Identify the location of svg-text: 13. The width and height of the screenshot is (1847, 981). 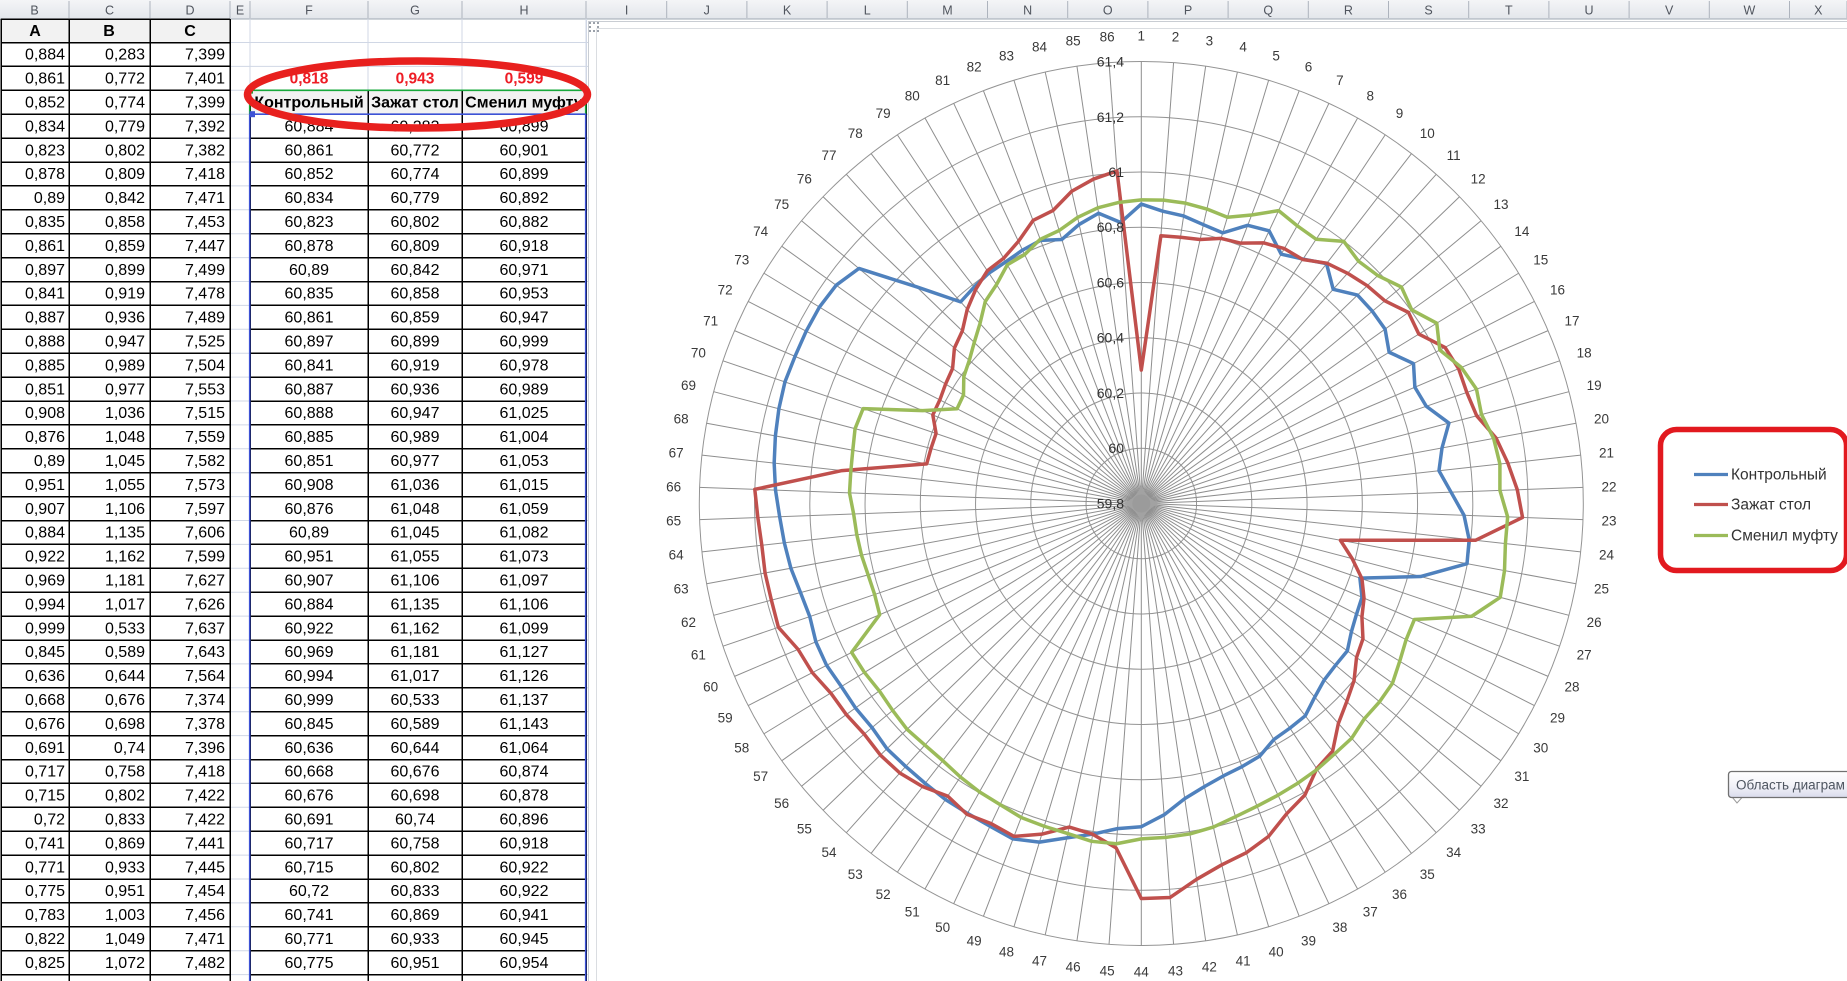
(1500, 204).